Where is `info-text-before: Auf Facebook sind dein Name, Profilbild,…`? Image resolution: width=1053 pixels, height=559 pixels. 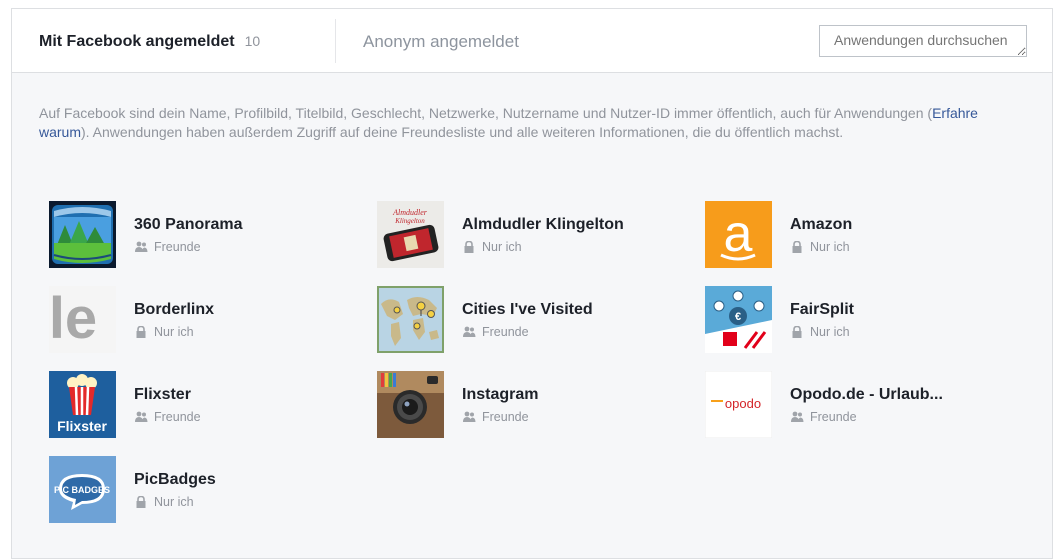
info-text-before: Auf Facebook sind dein Name, Profilbild,… is located at coordinates (486, 113).